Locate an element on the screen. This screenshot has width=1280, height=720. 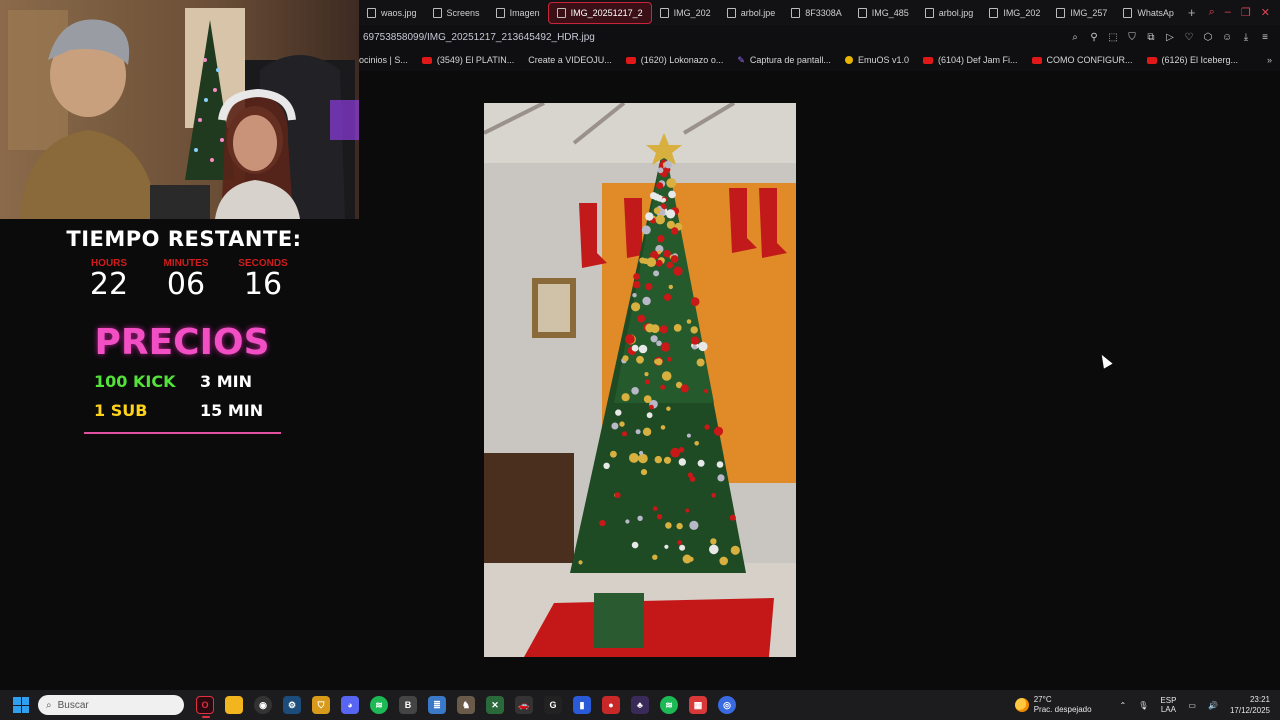
extensions-icon: ⬡ is located at coordinates (1208, 37).